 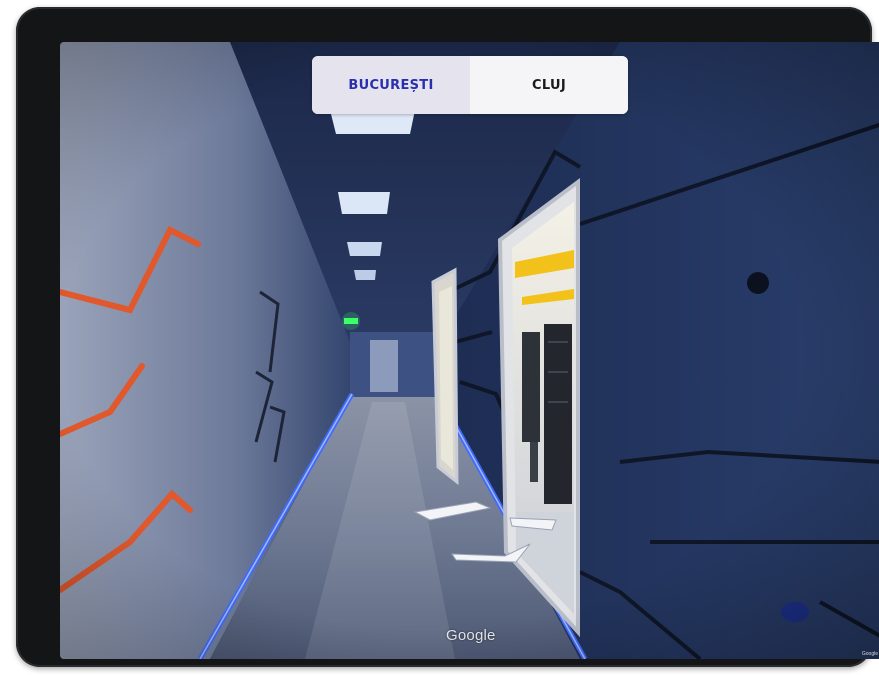 I want to click on location-tab-cluj: CLUJ, so click(x=549, y=85).